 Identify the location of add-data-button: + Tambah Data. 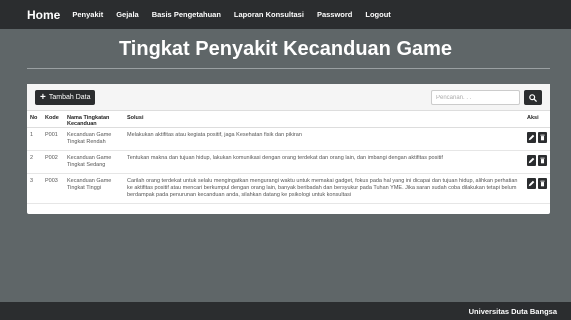
(65, 97).